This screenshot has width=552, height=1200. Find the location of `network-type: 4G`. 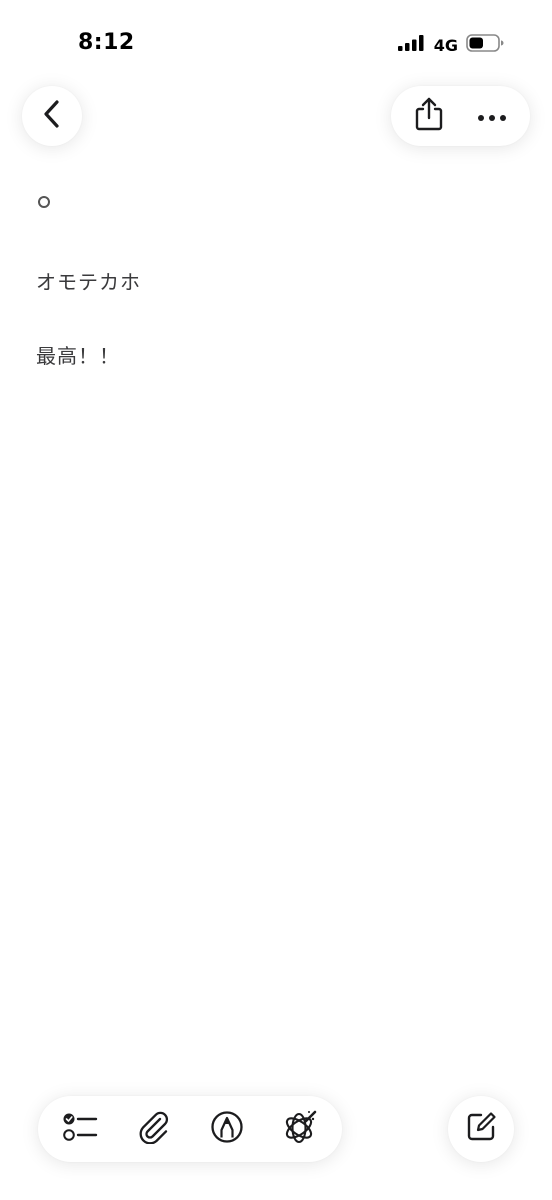

network-type: 4G is located at coordinates (445, 45).